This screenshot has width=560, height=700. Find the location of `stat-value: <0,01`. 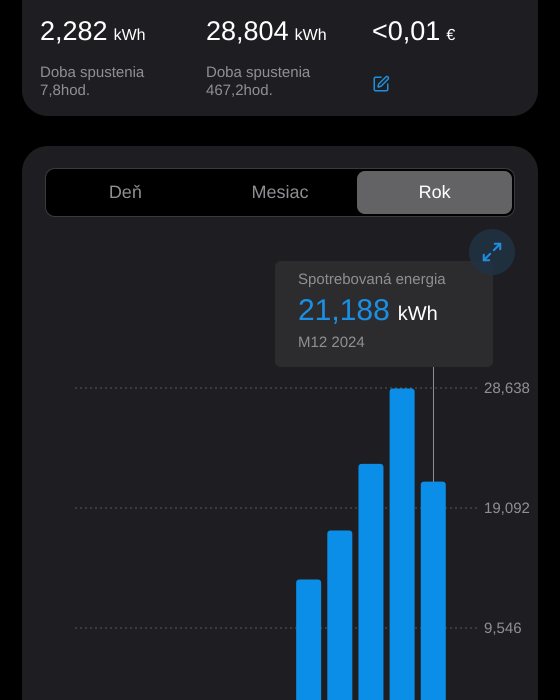

stat-value: <0,01 is located at coordinates (406, 31).